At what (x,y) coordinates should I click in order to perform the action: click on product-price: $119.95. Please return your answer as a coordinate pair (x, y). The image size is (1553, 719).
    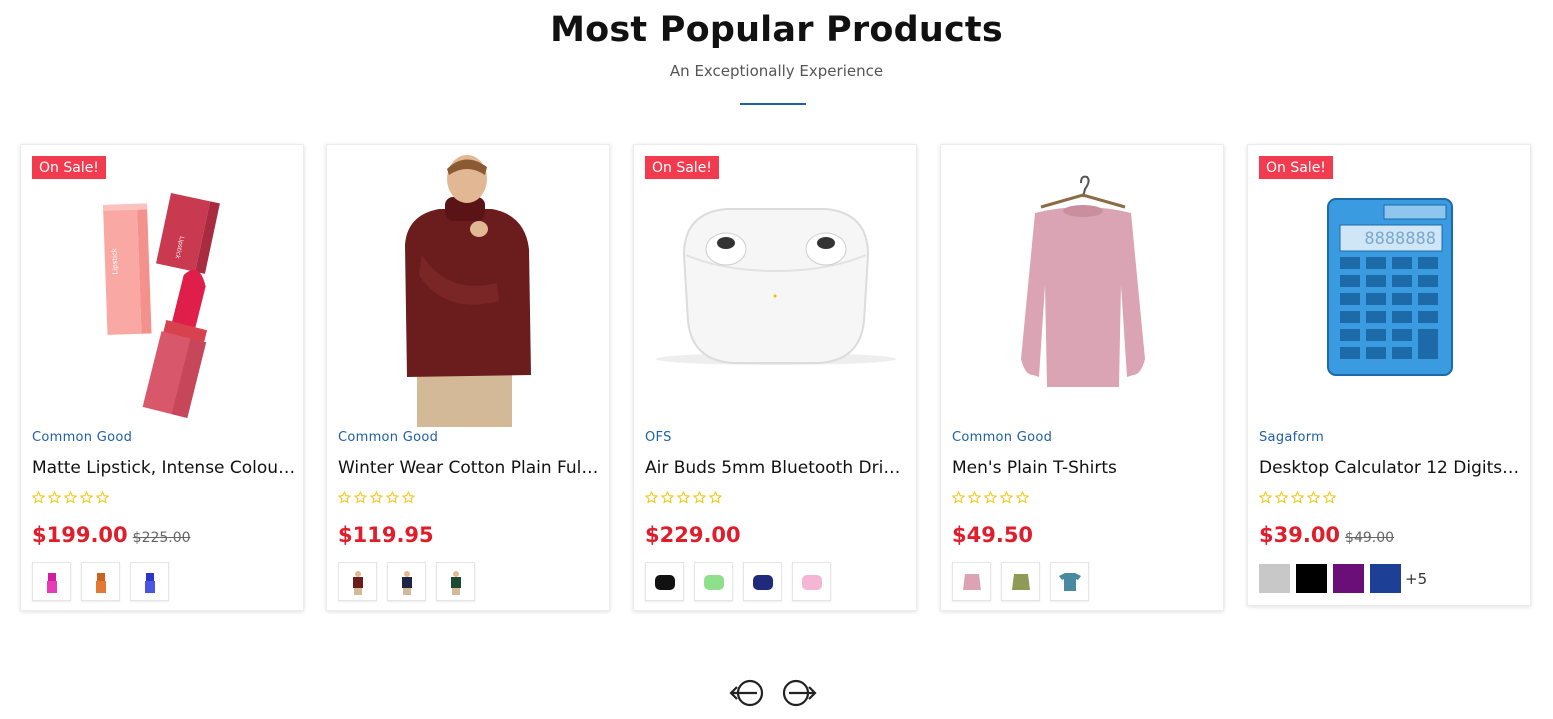
    Looking at the image, I should click on (386, 535).